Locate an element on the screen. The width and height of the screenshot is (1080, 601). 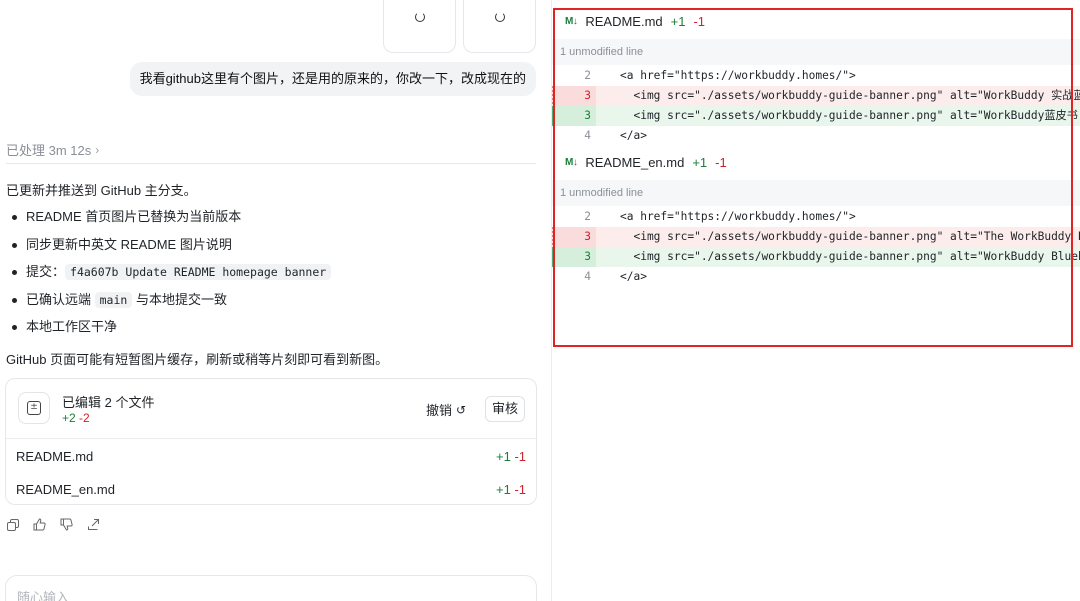
chevron-right-icon: › is located at coordinates (97, 149).